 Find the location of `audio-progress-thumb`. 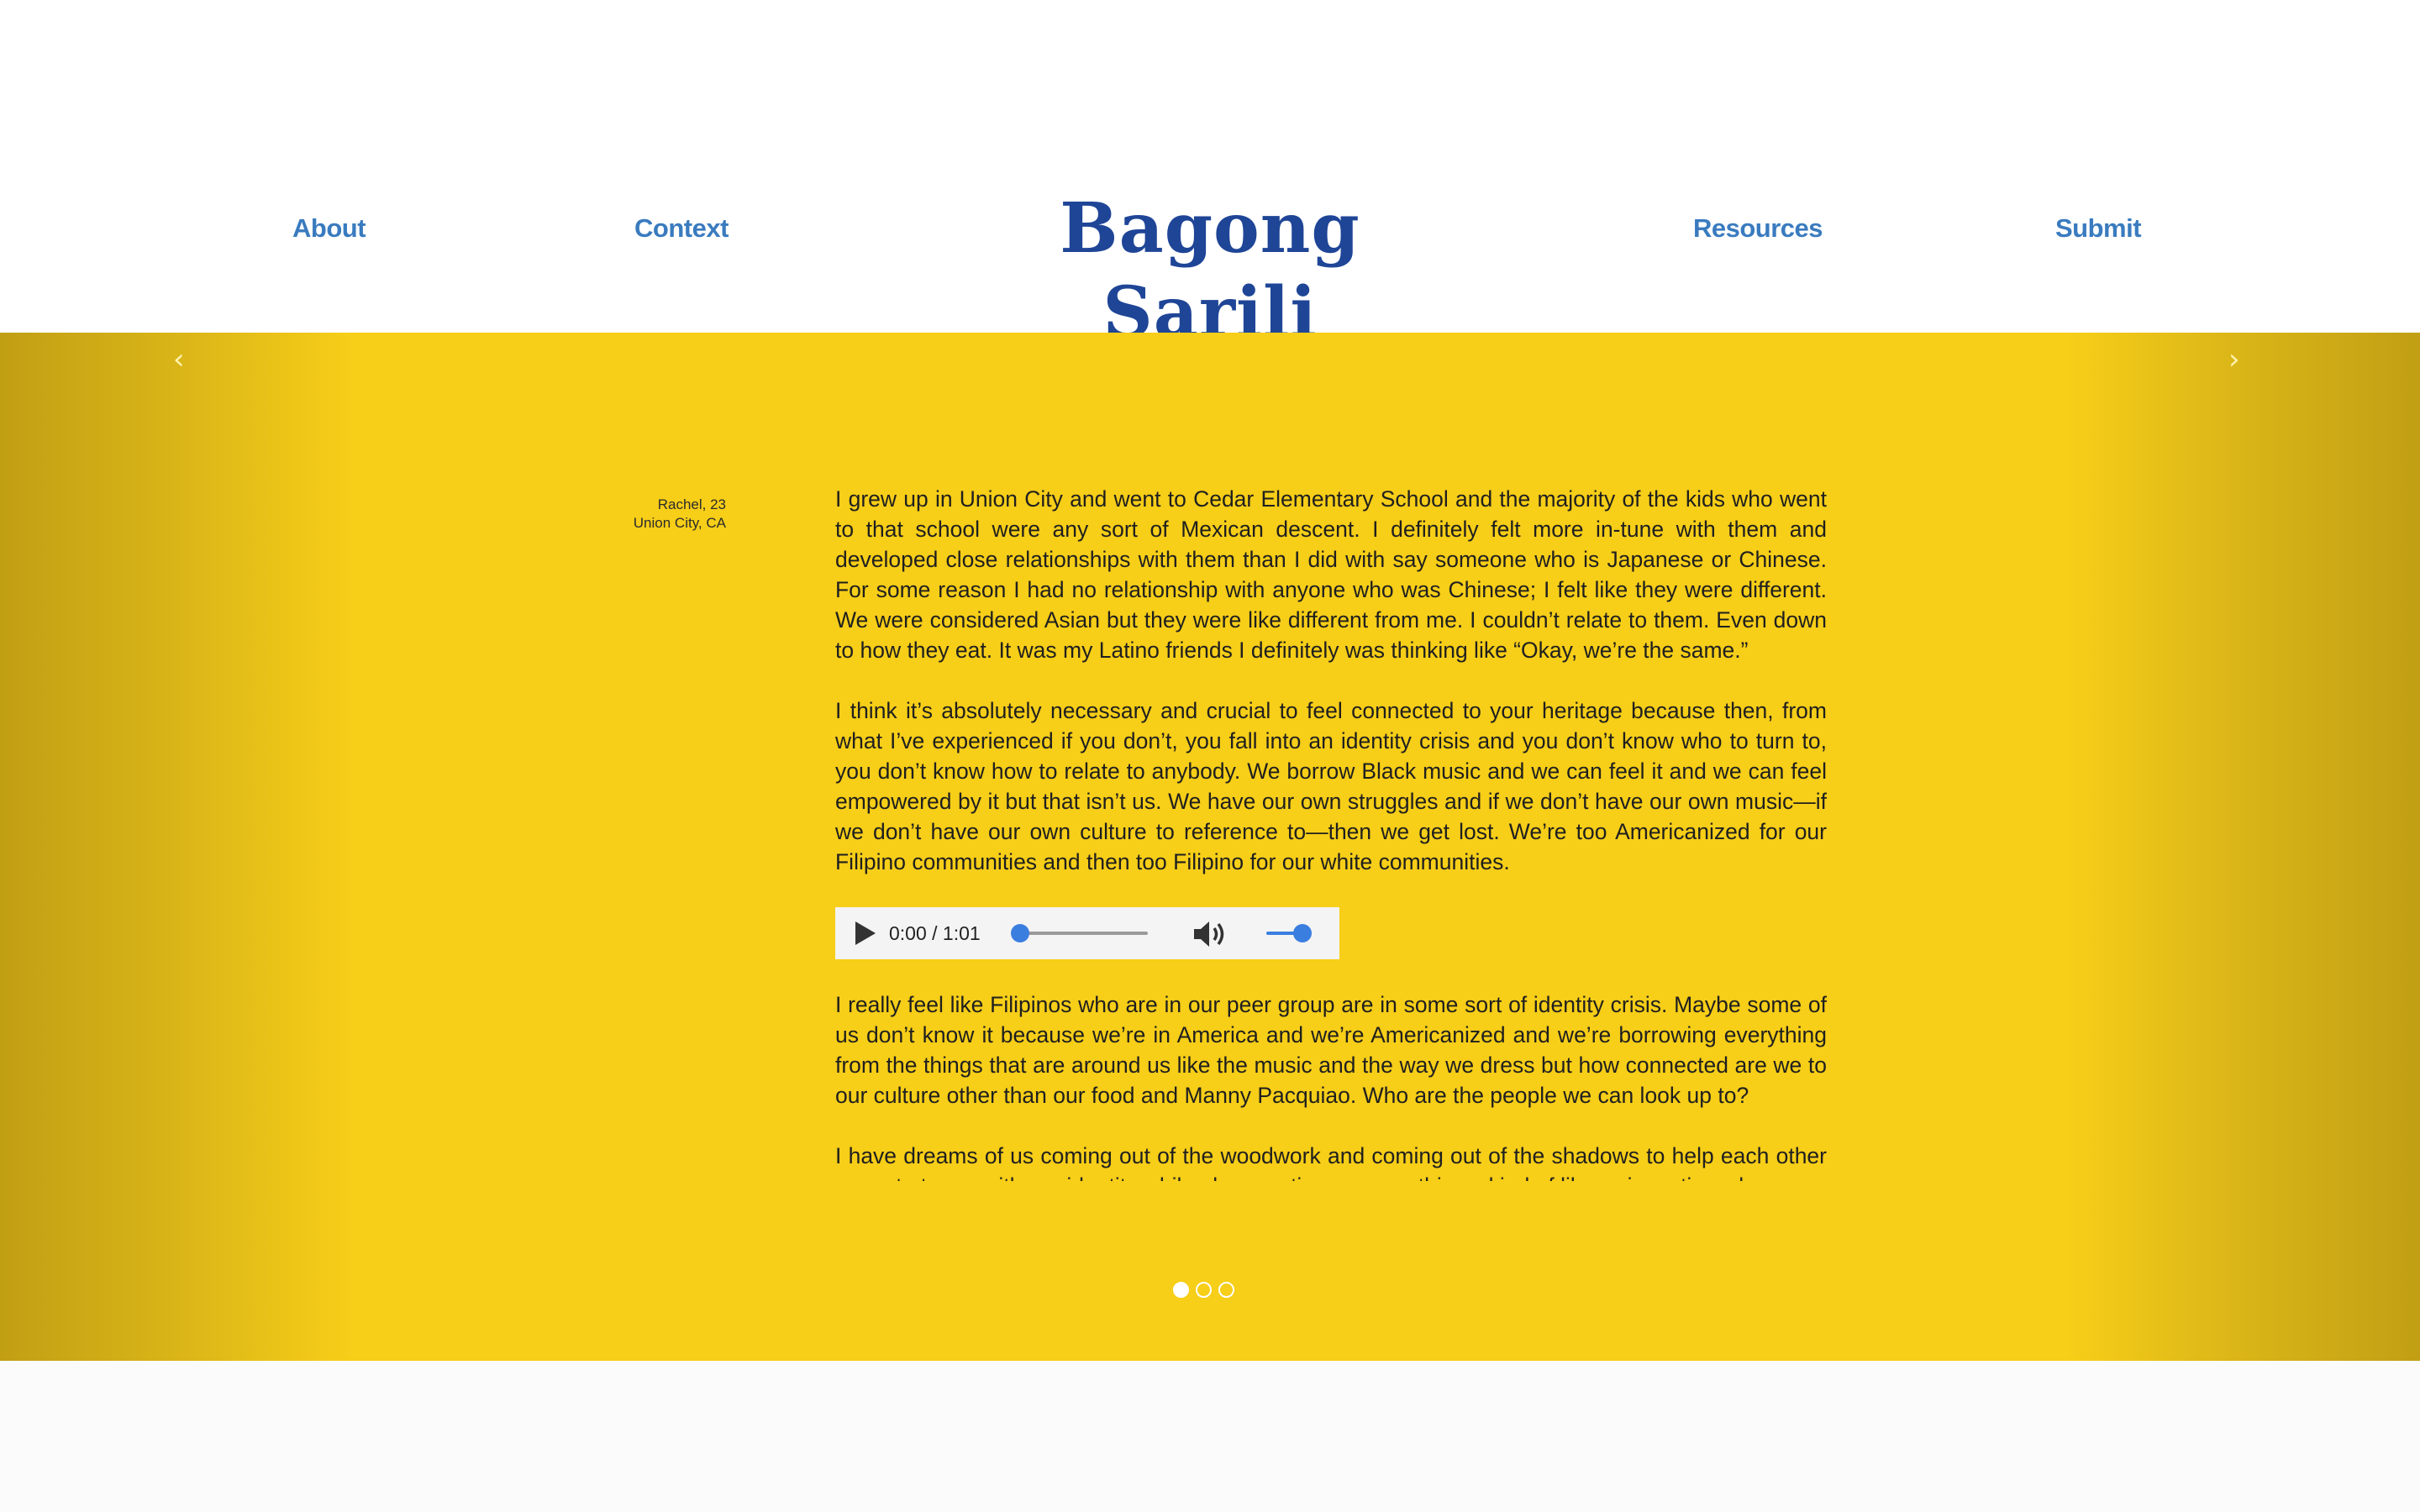

audio-progress-thumb is located at coordinates (1020, 933).